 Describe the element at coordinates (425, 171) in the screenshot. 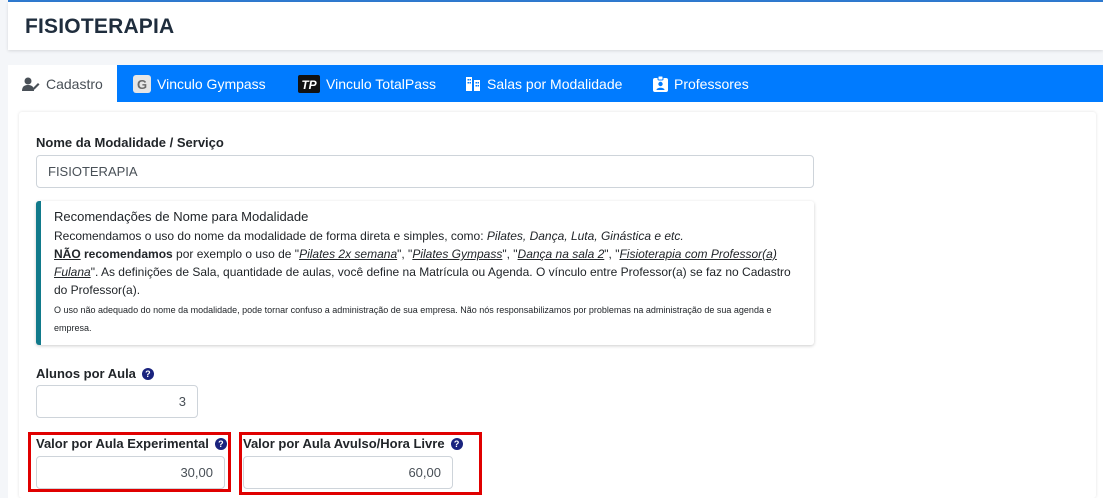

I see `modality-name-input: FISIOTERAPIA` at that location.